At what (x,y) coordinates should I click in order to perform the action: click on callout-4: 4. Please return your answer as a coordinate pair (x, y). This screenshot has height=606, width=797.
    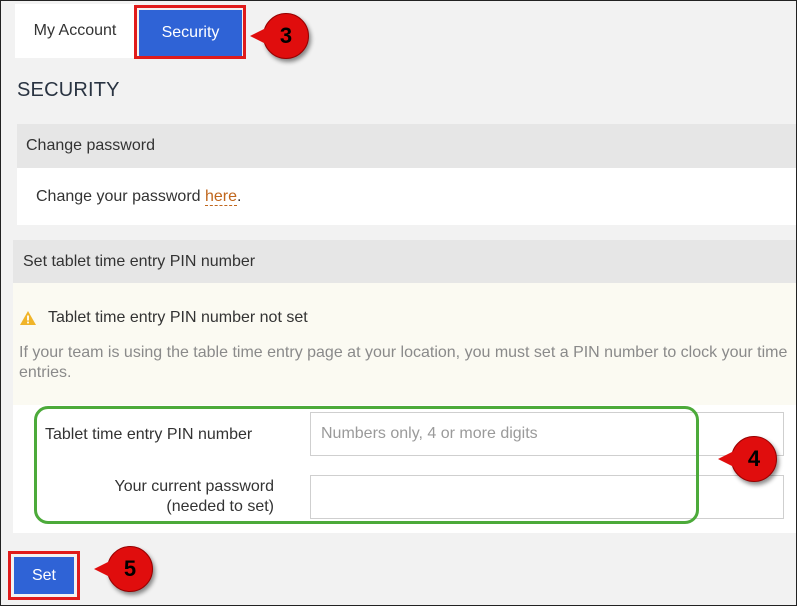
    Looking at the image, I should click on (747, 459).